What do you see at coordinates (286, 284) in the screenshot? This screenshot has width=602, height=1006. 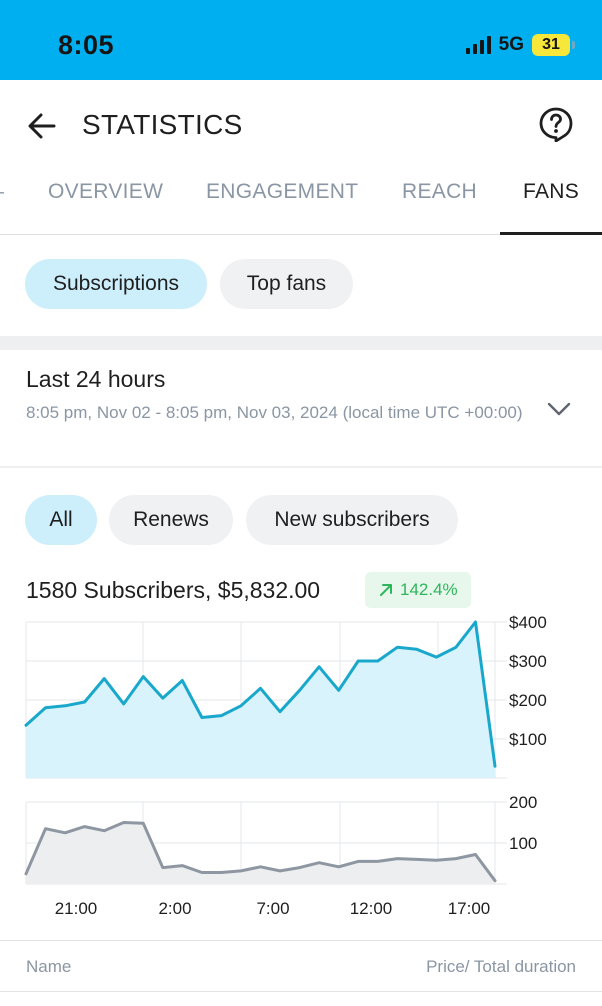 I see `subtab-top-fans: Top fans` at bounding box center [286, 284].